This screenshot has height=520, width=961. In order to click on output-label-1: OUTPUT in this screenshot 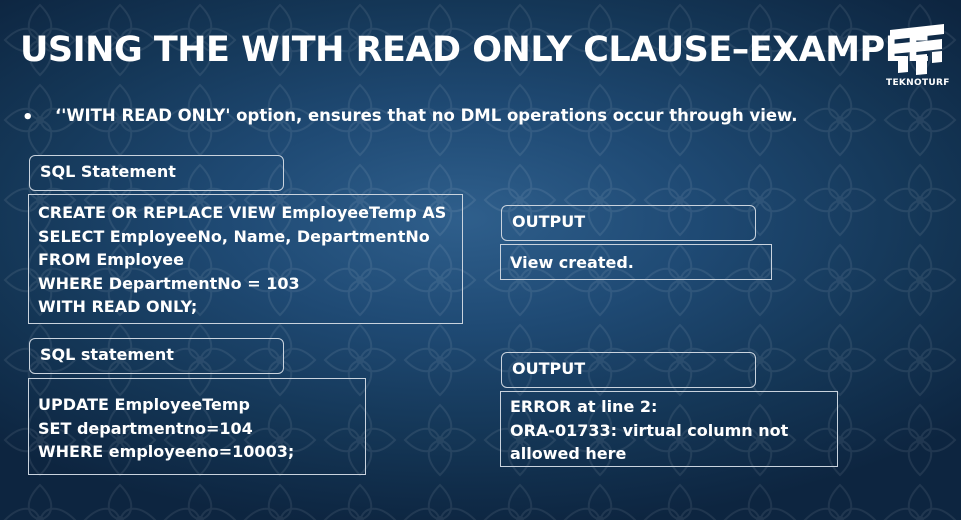, I will do `click(628, 223)`.